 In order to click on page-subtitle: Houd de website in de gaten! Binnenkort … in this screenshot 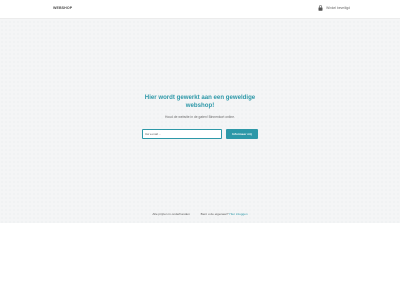, I will do `click(199, 116)`.